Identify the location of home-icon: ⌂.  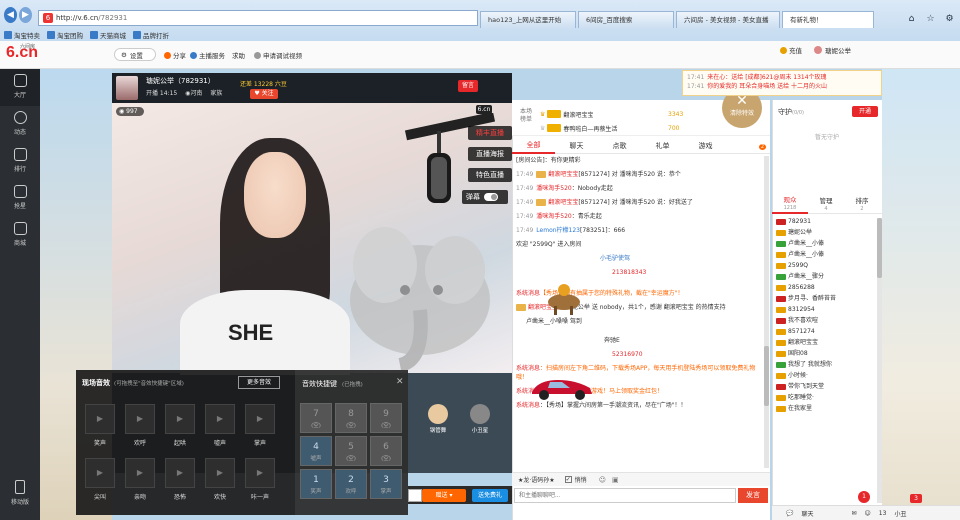
(911, 19).